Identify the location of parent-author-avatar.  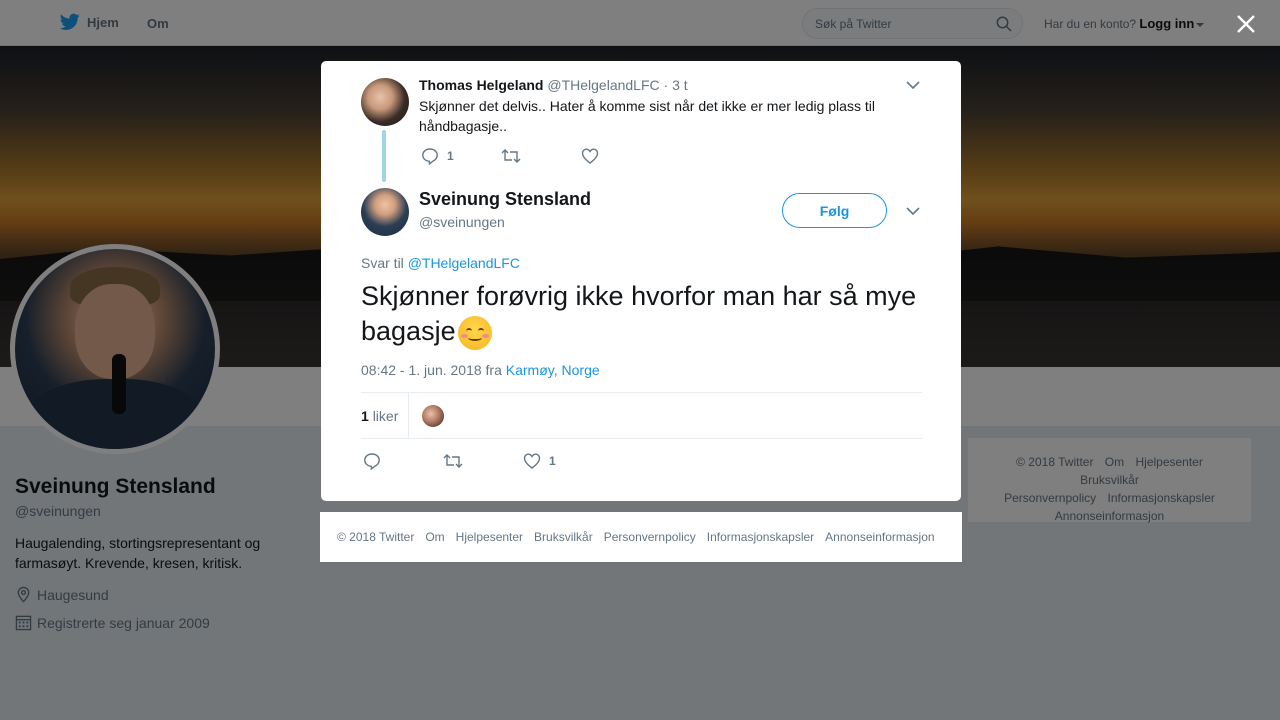
(385, 102).